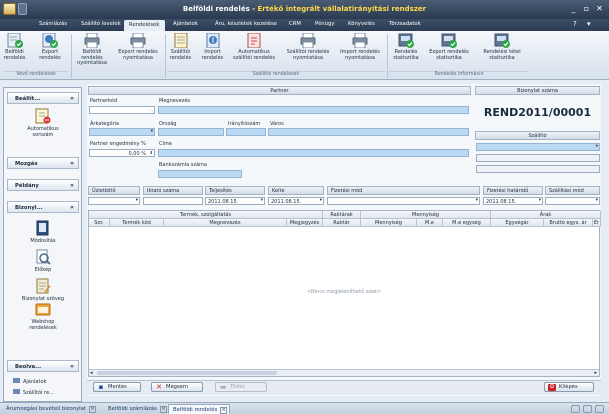  I want to click on help-icon: ?, so click(575, 24).